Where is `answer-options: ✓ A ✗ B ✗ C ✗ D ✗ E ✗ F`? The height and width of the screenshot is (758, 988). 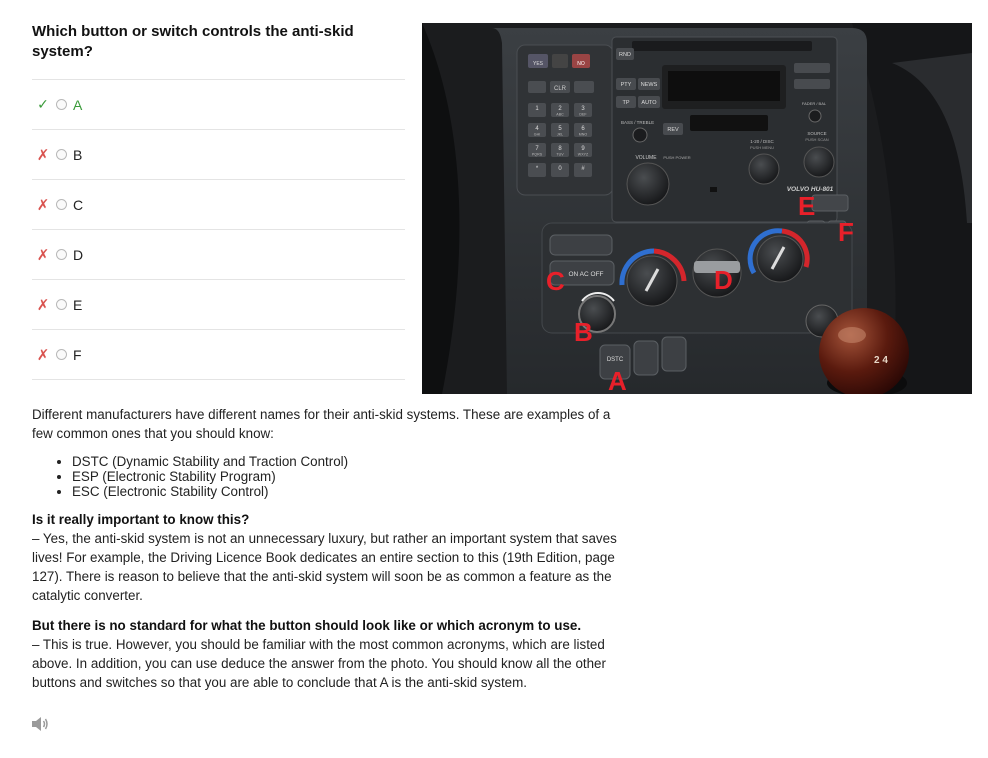
answer-options: ✓ A ✗ B ✗ C ✗ D ✗ E ✗ F is located at coordinates (218, 229).